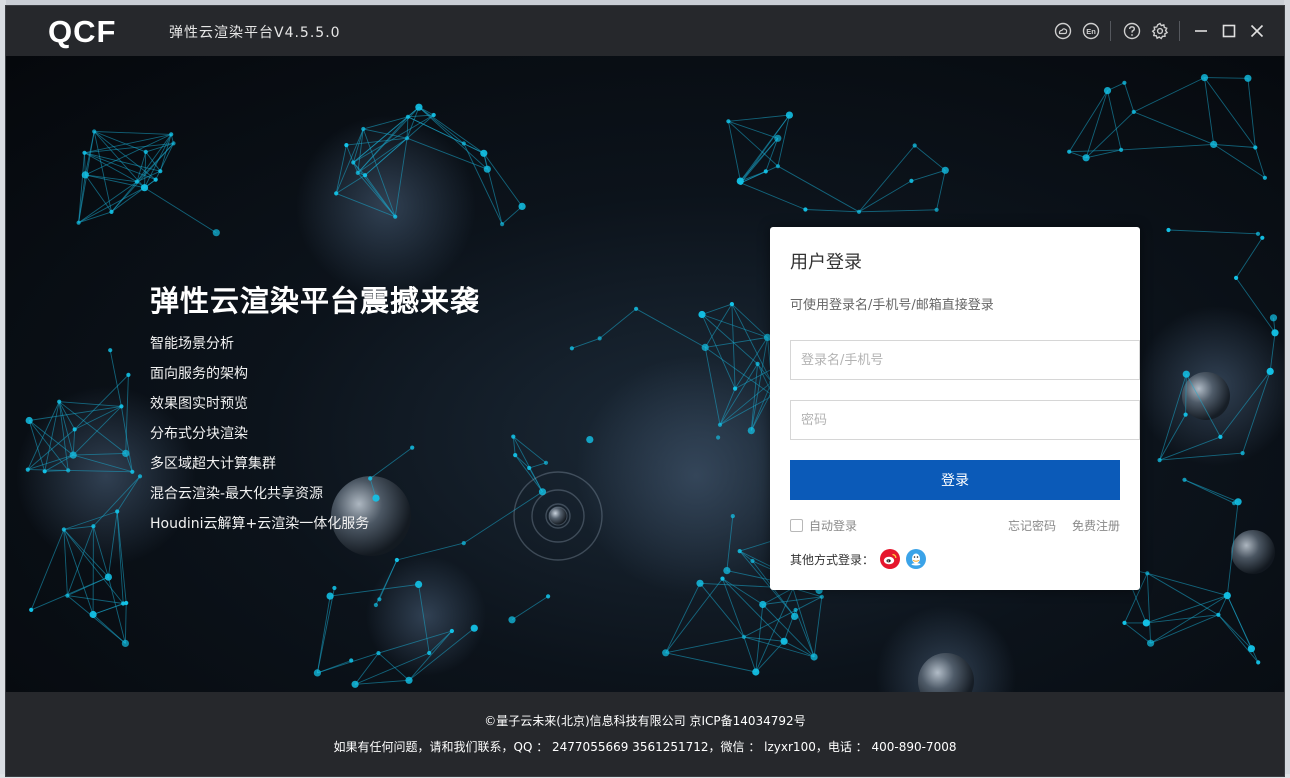 This screenshot has height=778, width=1290. What do you see at coordinates (1132, 31) in the screenshot?
I see `help-icon` at bounding box center [1132, 31].